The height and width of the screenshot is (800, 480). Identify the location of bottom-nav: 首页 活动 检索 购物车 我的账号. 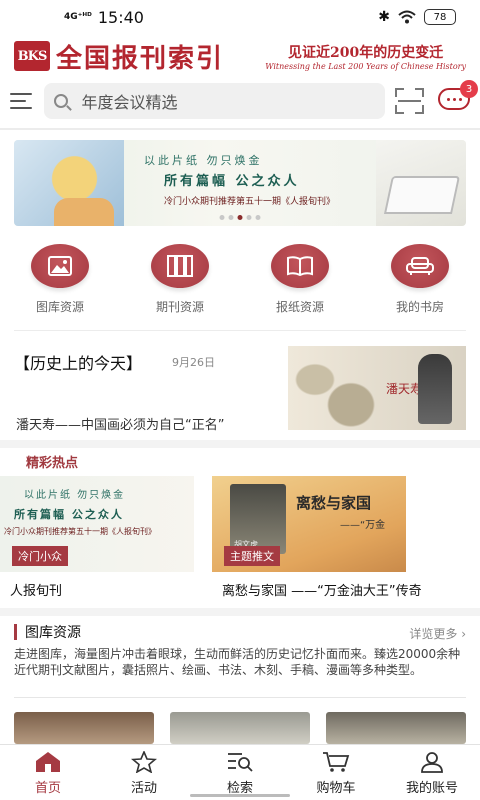
(240, 772).